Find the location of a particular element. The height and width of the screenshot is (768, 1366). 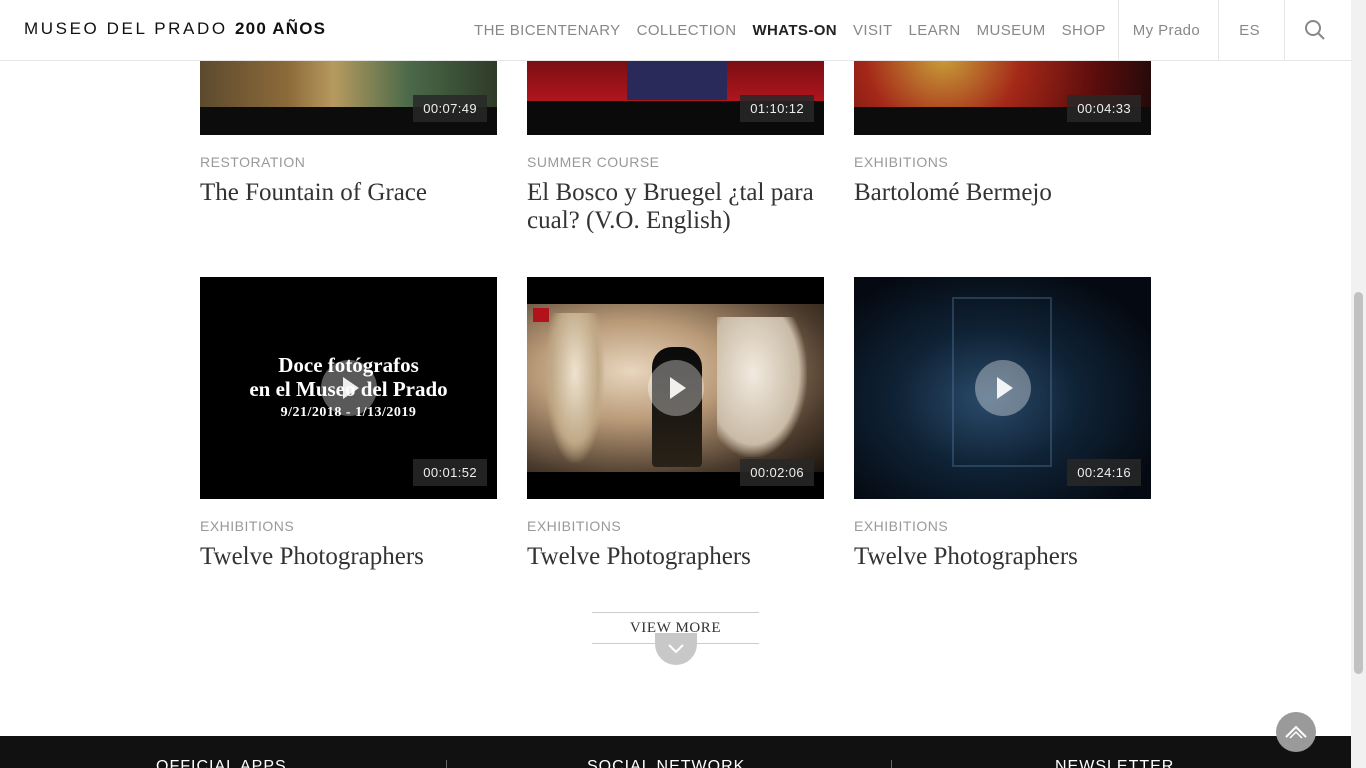

video-duration: 00:02:06 is located at coordinates (777, 472).